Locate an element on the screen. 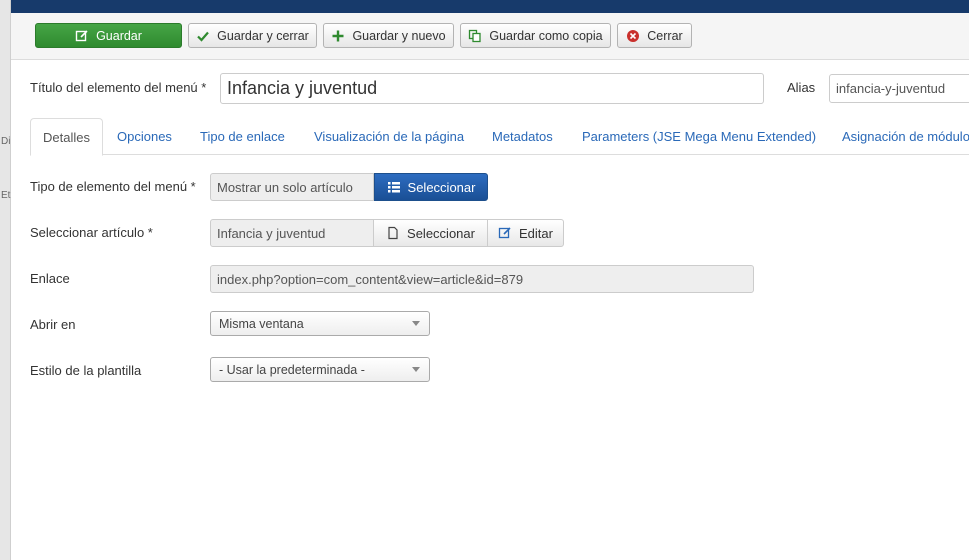 This screenshot has width=969, height=560. menu-item-title-value: Infancia y juventud is located at coordinates (302, 88).